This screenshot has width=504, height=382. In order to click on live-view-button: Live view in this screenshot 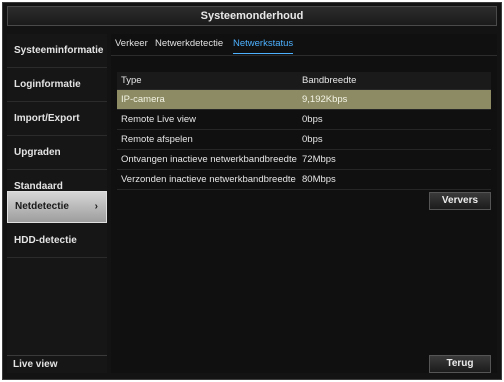, I will do `click(57, 364)`.